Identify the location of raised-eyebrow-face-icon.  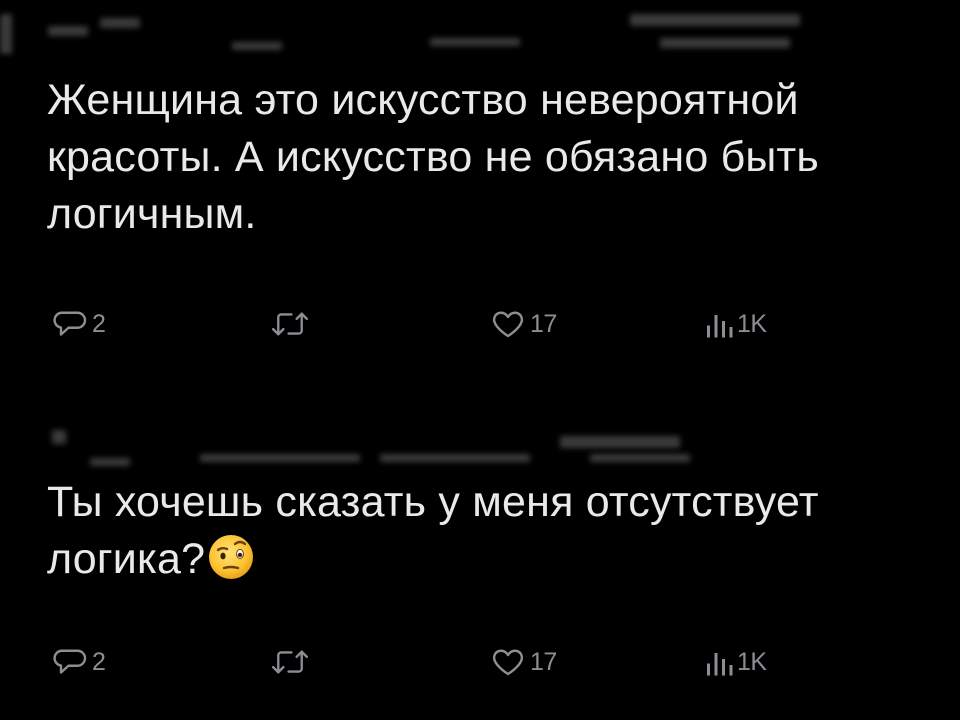
(231, 557).